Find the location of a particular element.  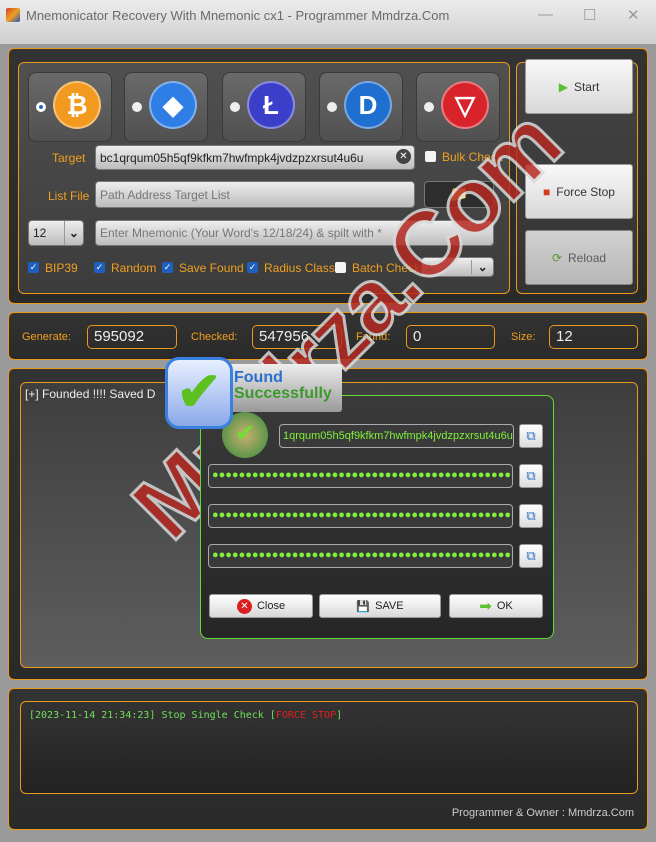

litecoin-icon: Ł is located at coordinates (271, 105).